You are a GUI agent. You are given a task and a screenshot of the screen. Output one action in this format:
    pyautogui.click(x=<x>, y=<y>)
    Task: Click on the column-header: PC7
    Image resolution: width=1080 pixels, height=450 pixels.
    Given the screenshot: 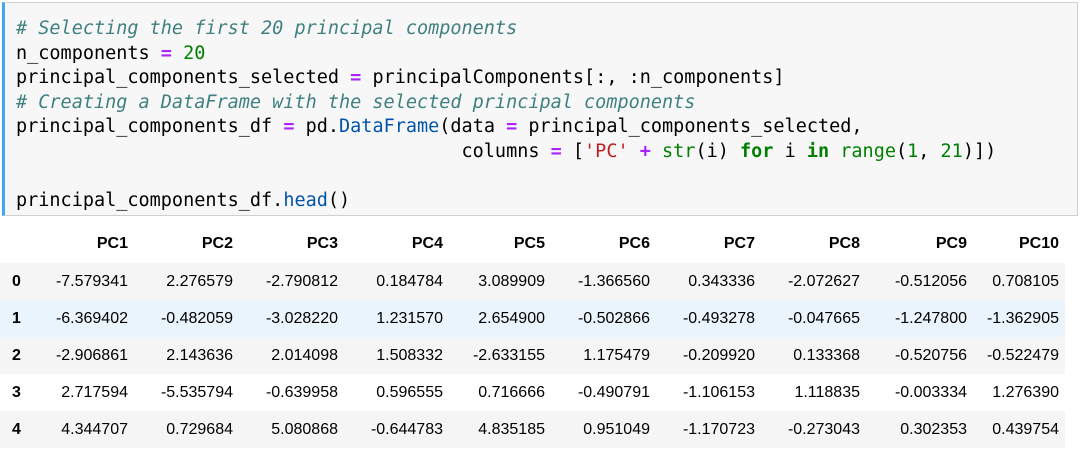 What is the action you would take?
    pyautogui.click(x=739, y=243)
    